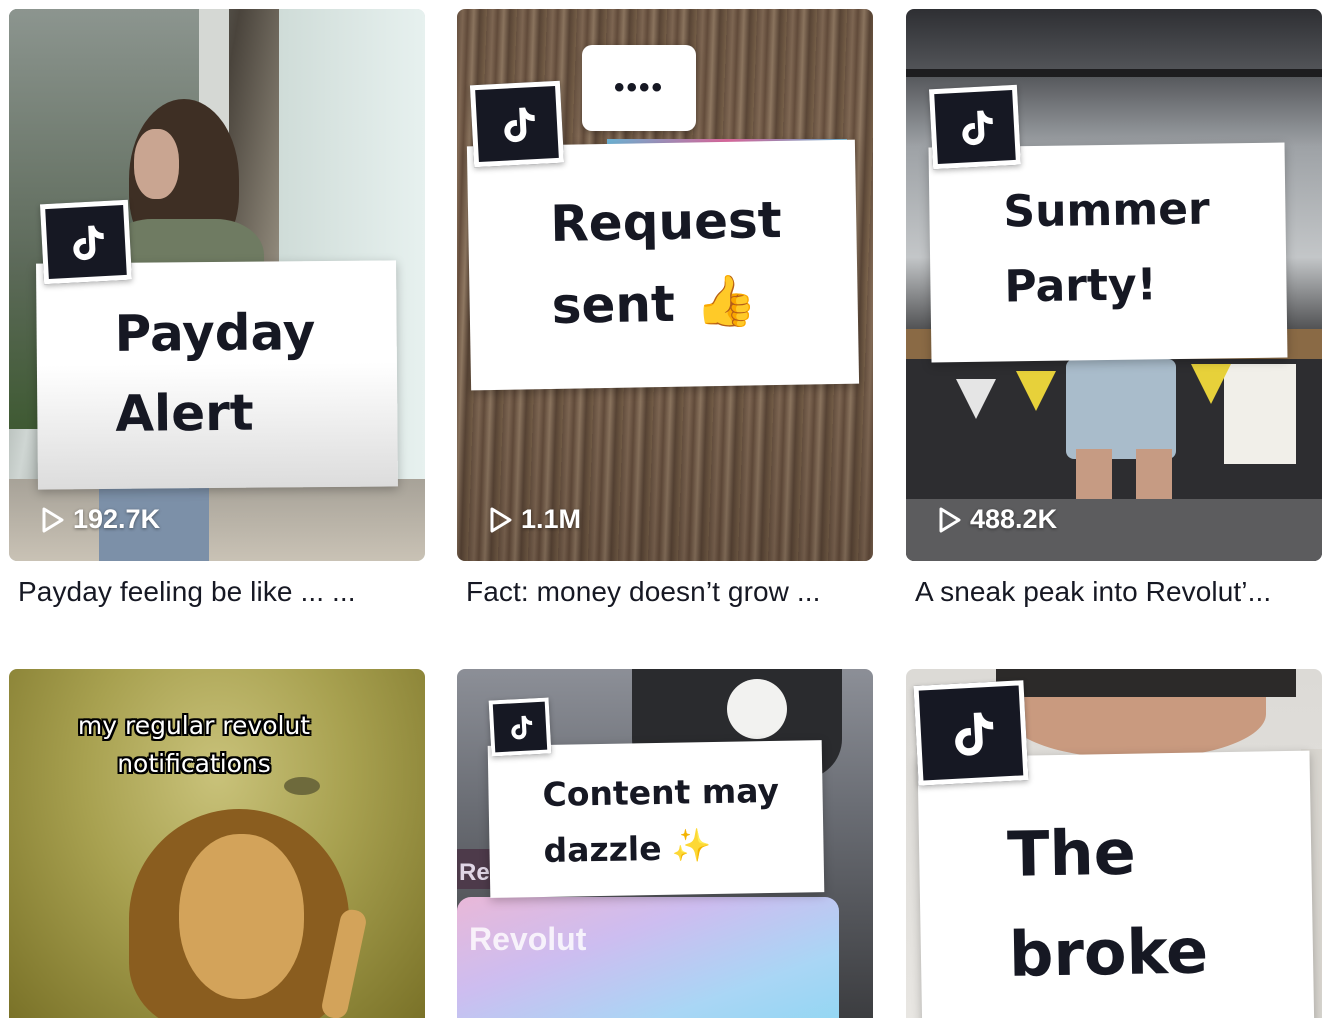 The image size is (1330, 1018). I want to click on sign-line-1: Summer, so click(1107, 210).